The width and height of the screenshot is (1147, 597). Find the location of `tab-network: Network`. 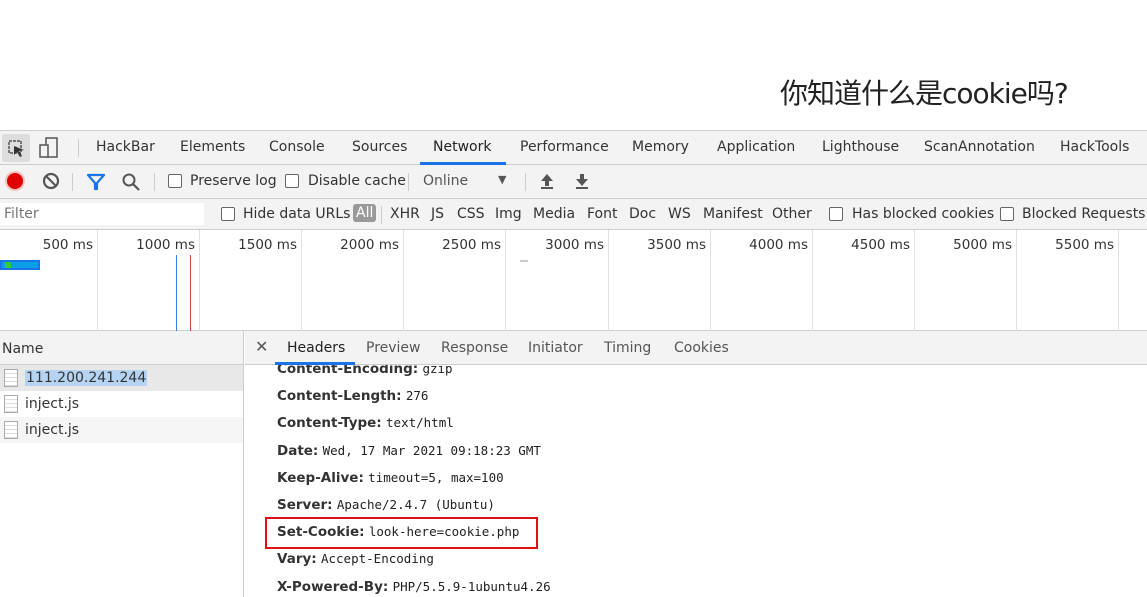

tab-network: Network is located at coordinates (462, 147).